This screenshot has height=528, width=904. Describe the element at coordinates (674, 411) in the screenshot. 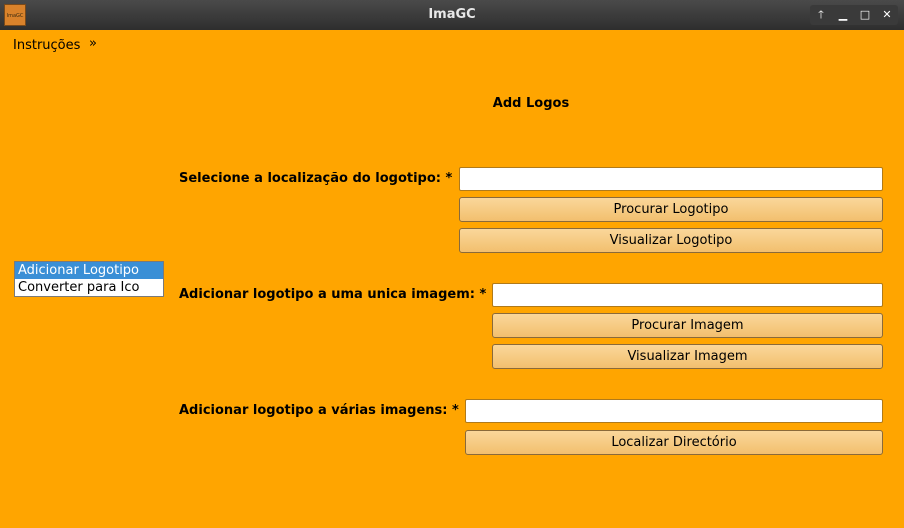

I see `multi-image-field` at that location.